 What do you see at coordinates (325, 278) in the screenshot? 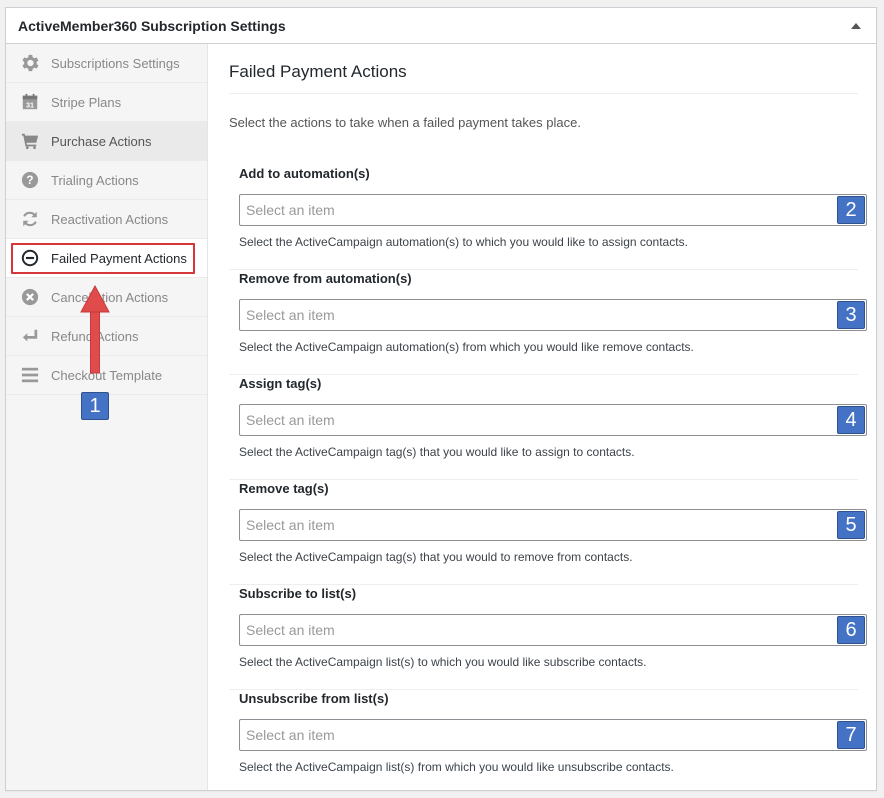
I see `field-label: Remove from automation(s)` at bounding box center [325, 278].